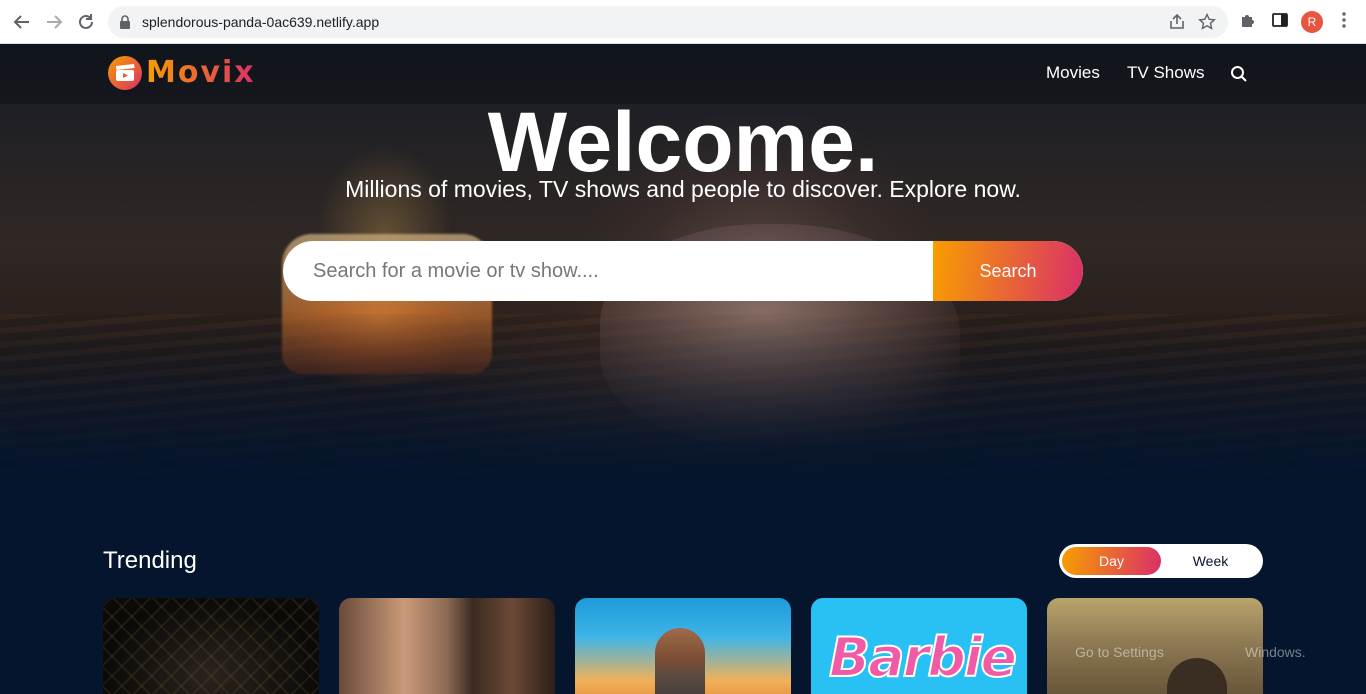  Describe the element at coordinates (923, 657) in the screenshot. I see `poster-title-text: Barbie` at that location.